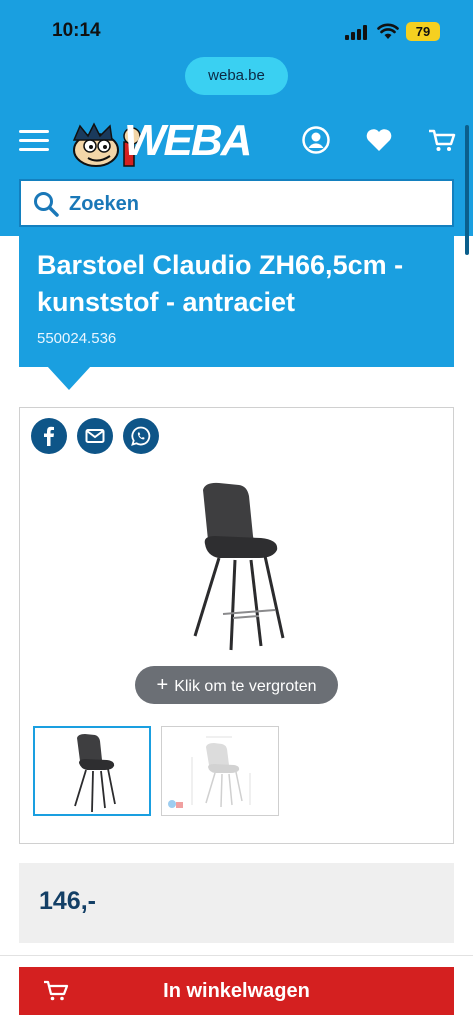  What do you see at coordinates (467, 190) in the screenshot?
I see `page-scrollbar` at bounding box center [467, 190].